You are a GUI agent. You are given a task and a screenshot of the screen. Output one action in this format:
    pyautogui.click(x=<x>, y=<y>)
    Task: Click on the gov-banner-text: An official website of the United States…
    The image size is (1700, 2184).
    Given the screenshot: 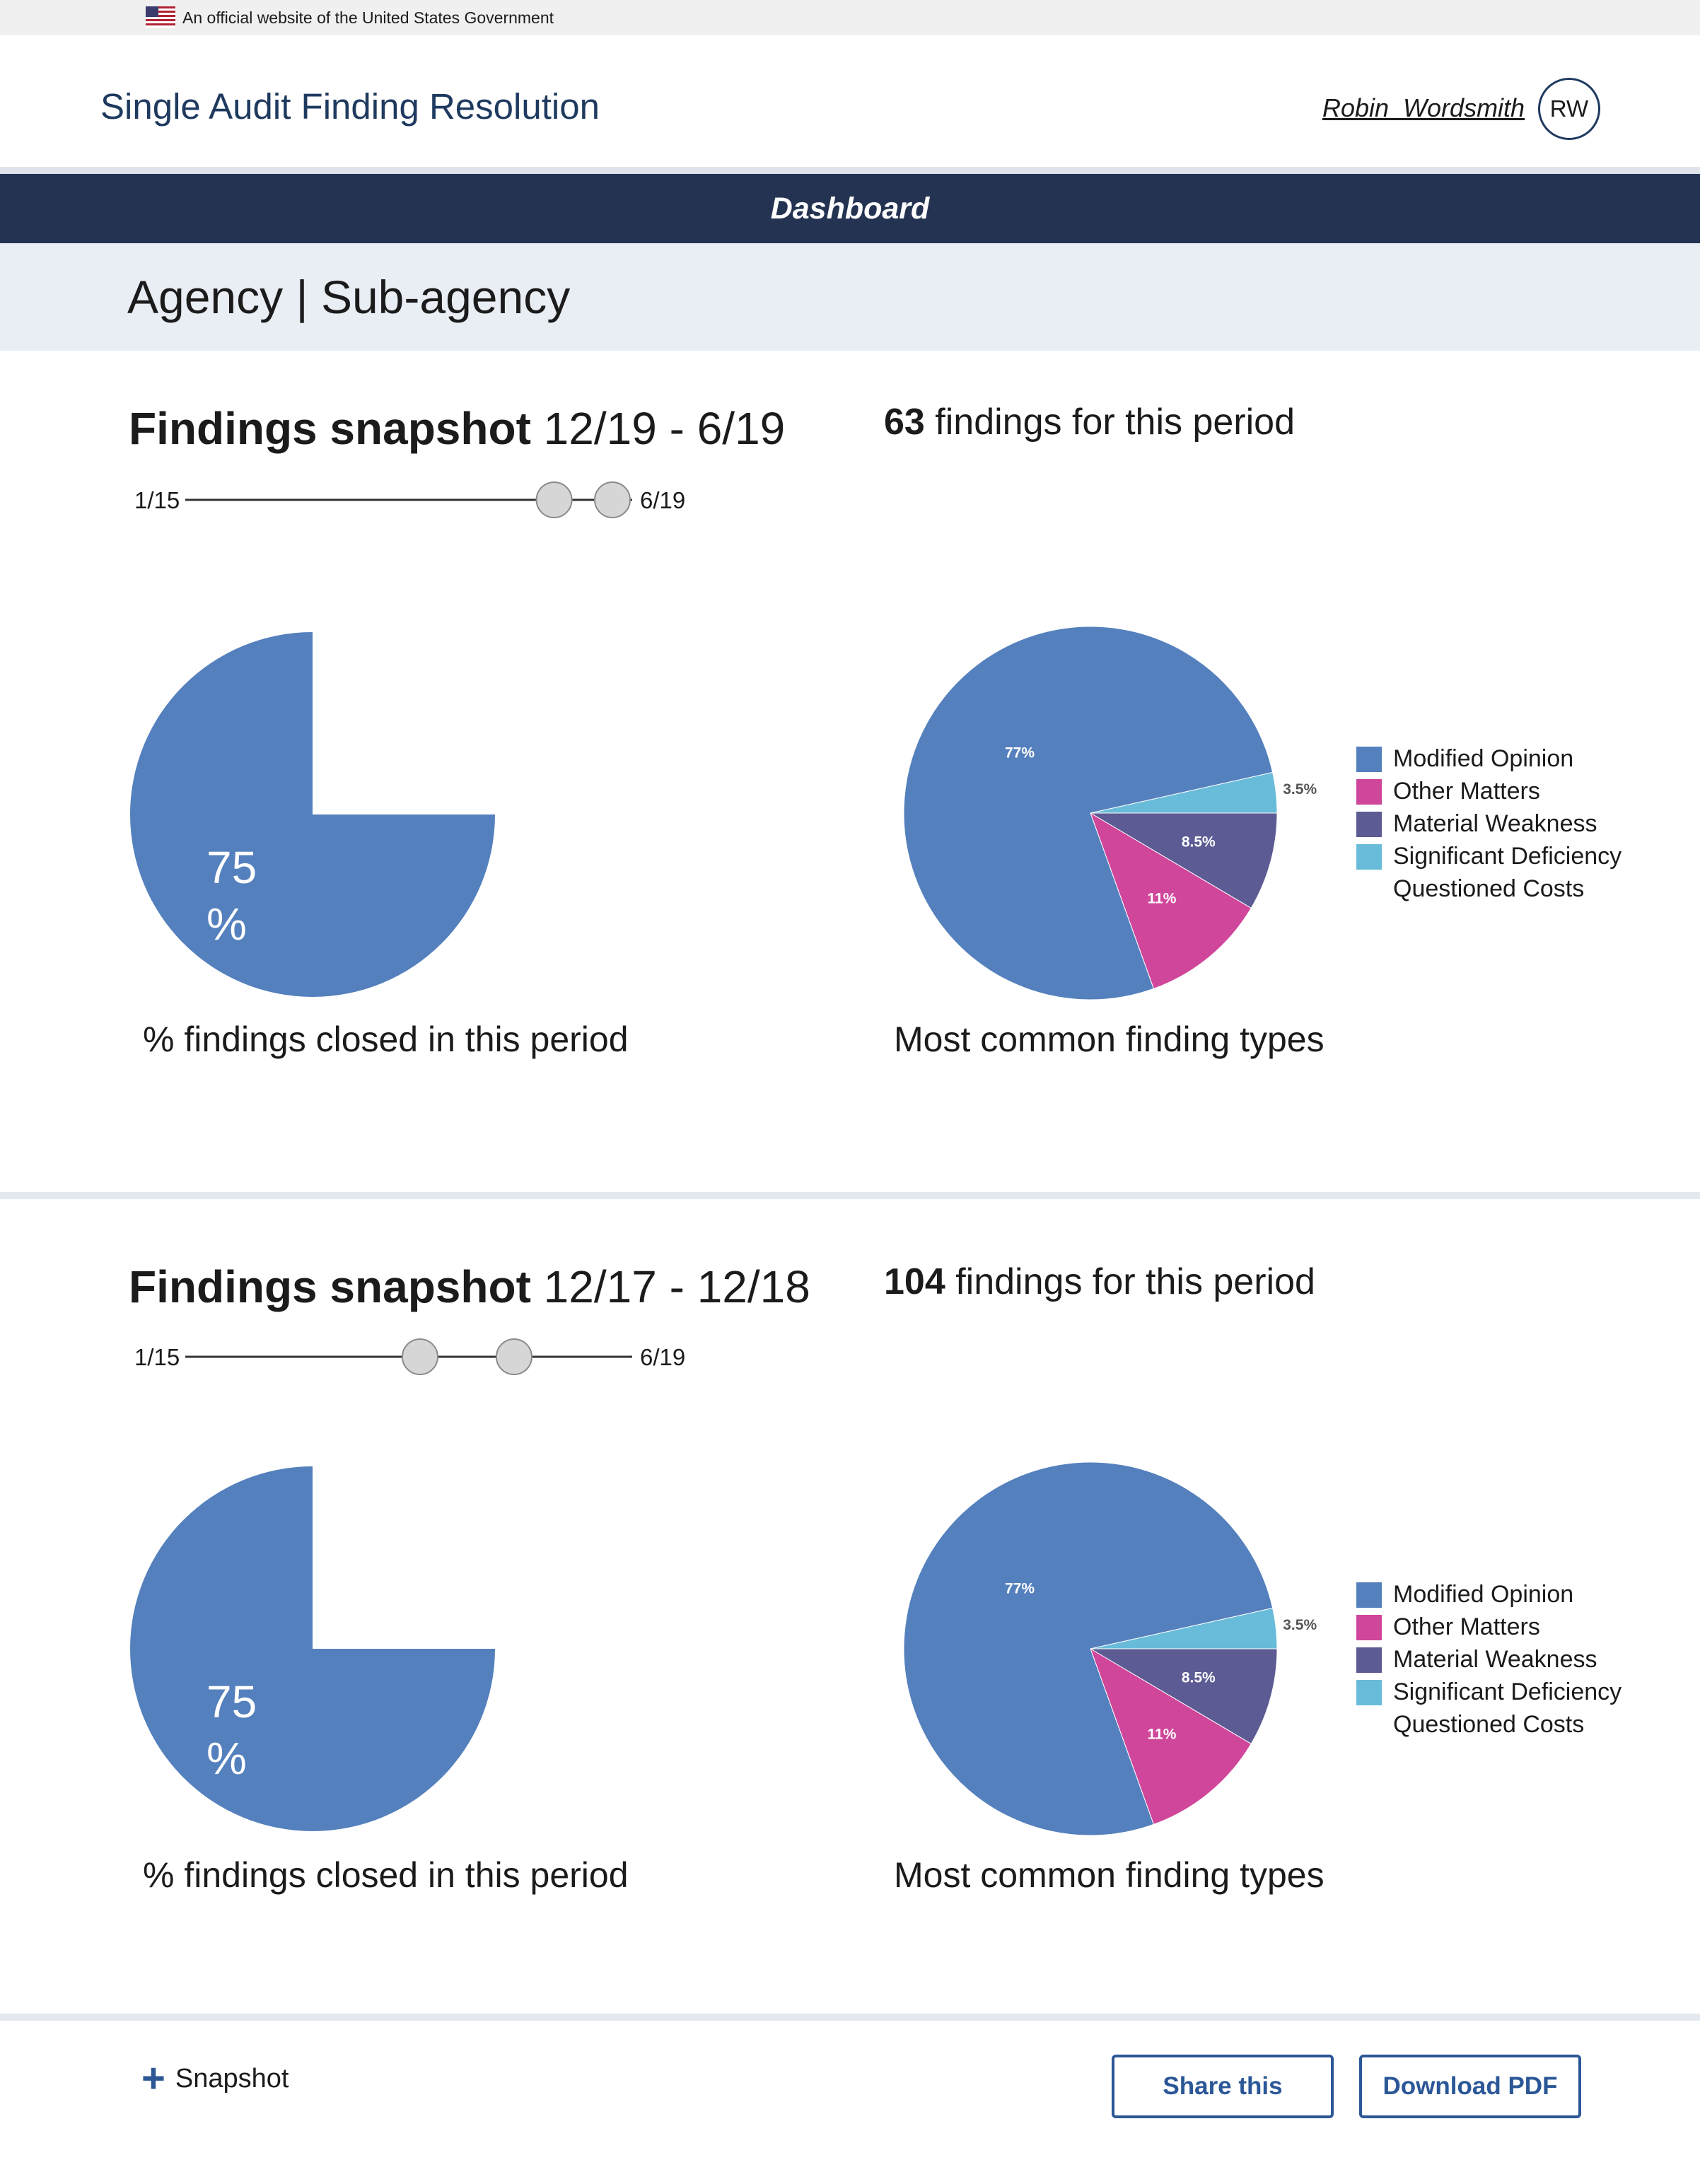 What is the action you would take?
    pyautogui.click(x=368, y=17)
    